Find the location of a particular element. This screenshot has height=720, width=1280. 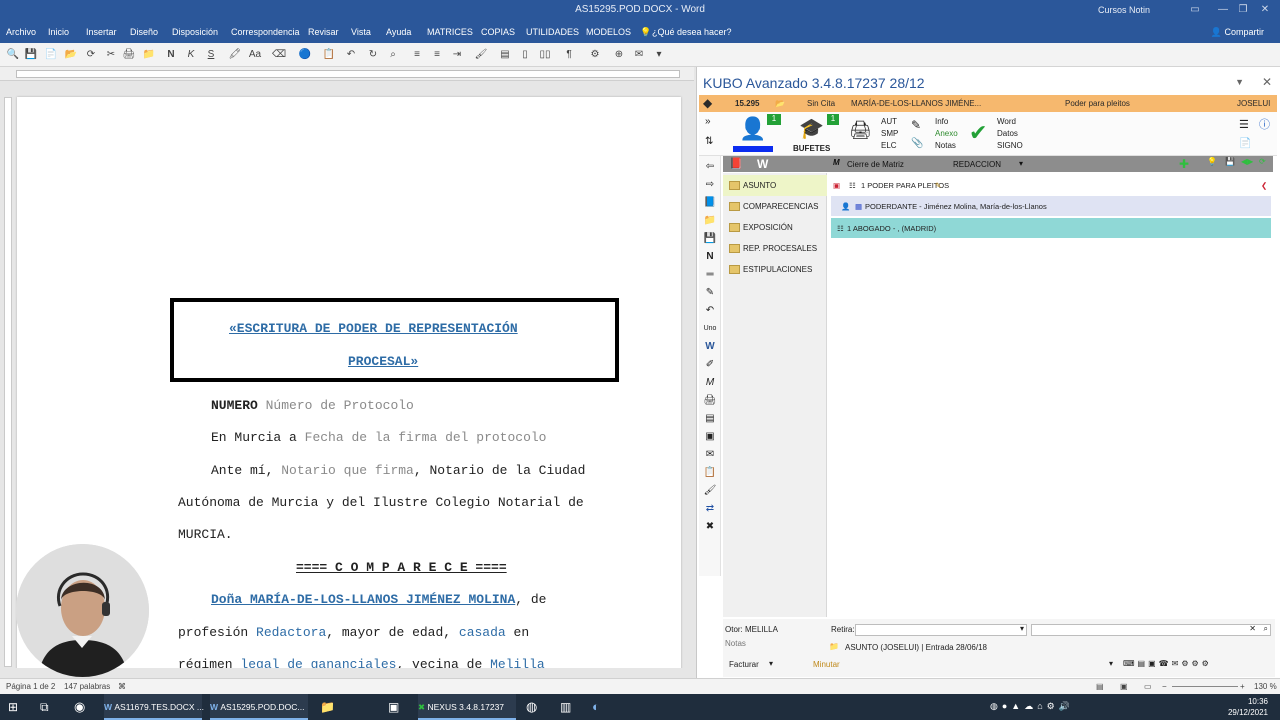

maximize-icon: ❐ is located at coordinates (1243, 10).